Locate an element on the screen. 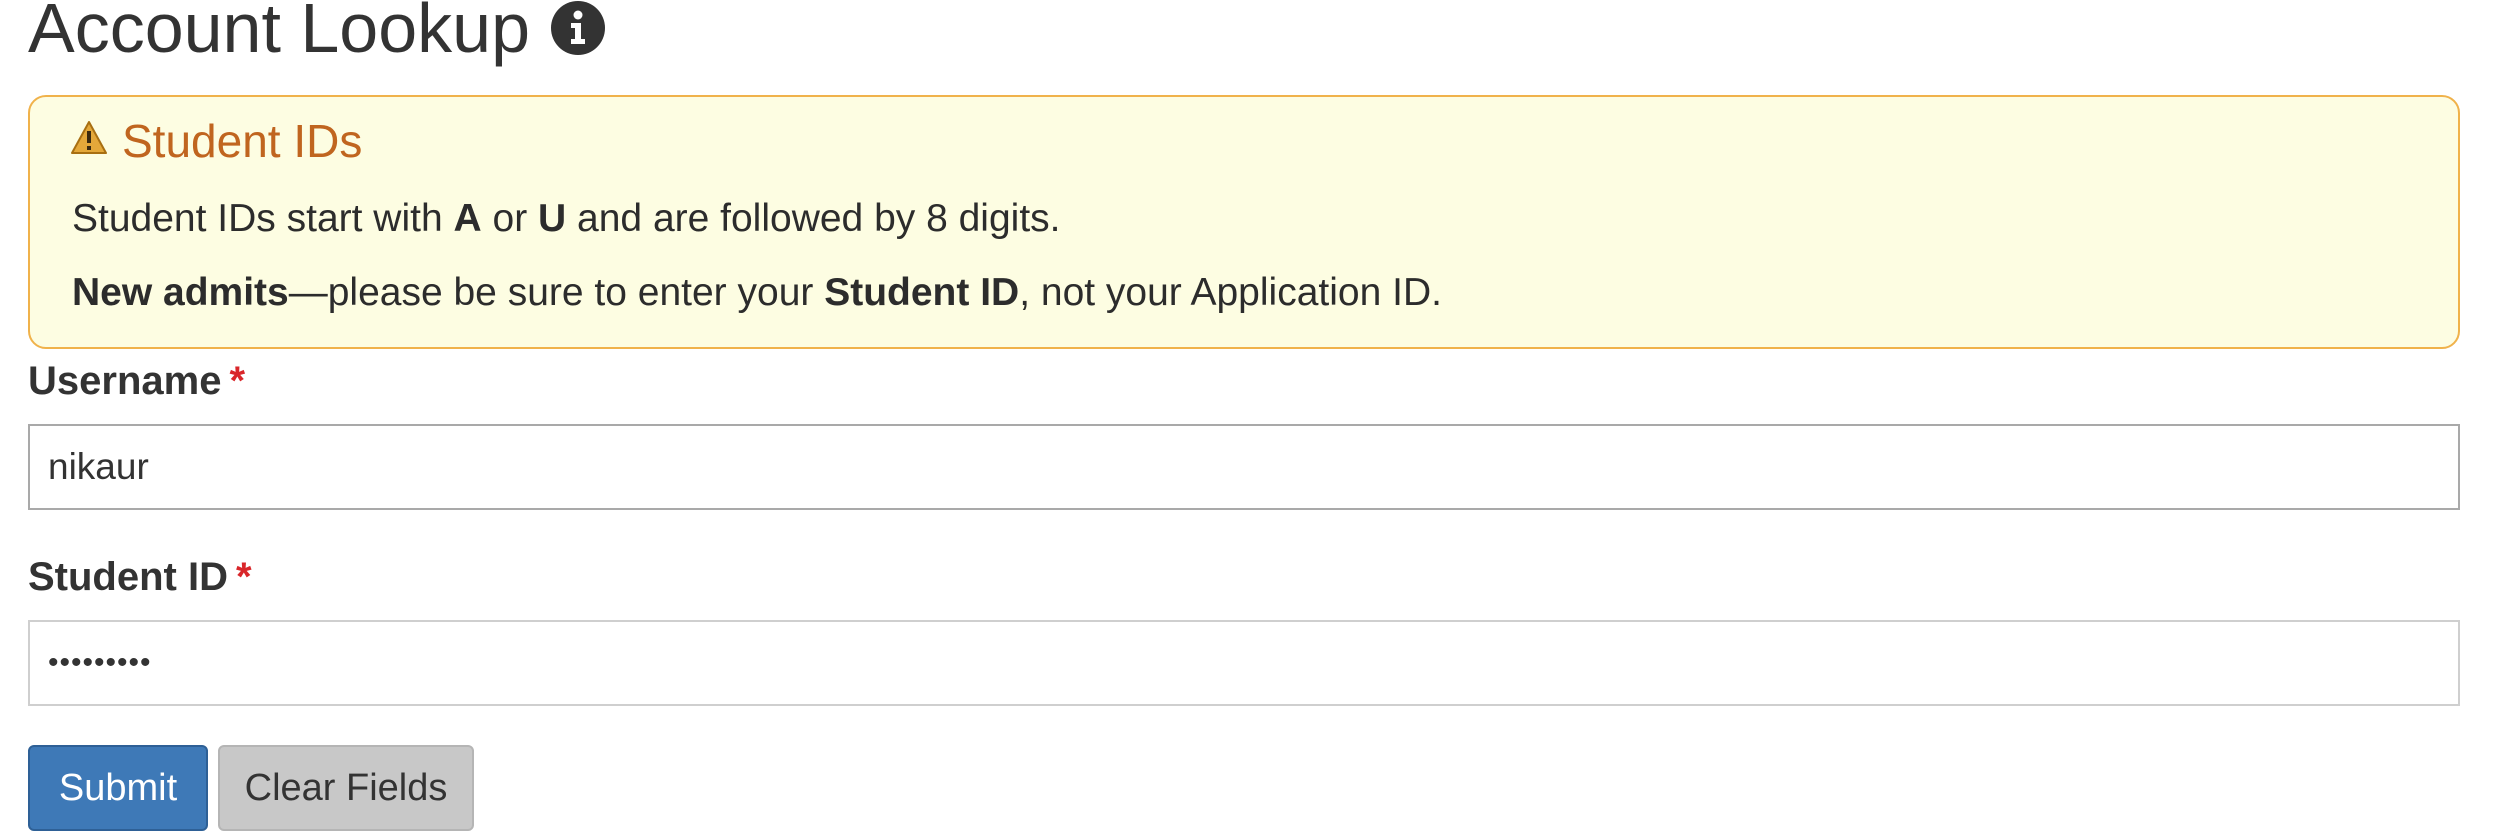 The width and height of the screenshot is (2520, 840). page-title: Account Lookup is located at coordinates (279, 33).